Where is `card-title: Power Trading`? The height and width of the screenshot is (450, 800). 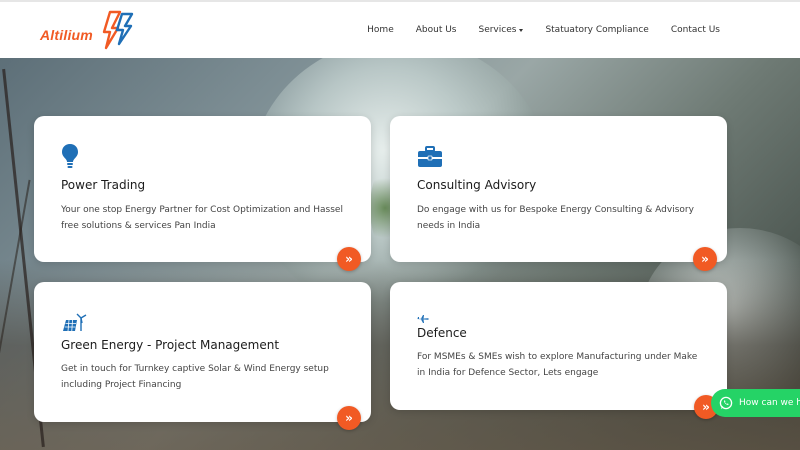 card-title: Power Trading is located at coordinates (103, 185).